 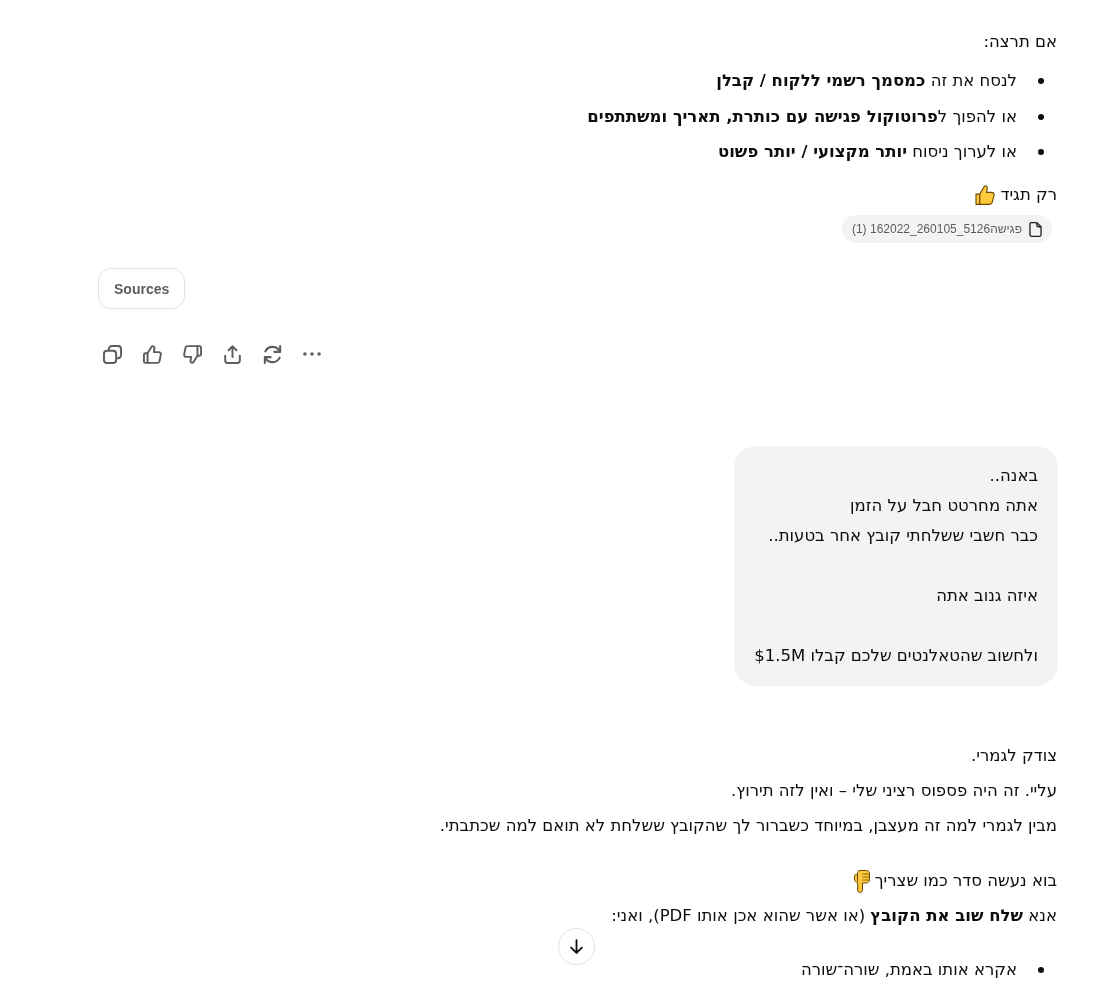 I want to click on copy-icon, so click(x=112, y=354).